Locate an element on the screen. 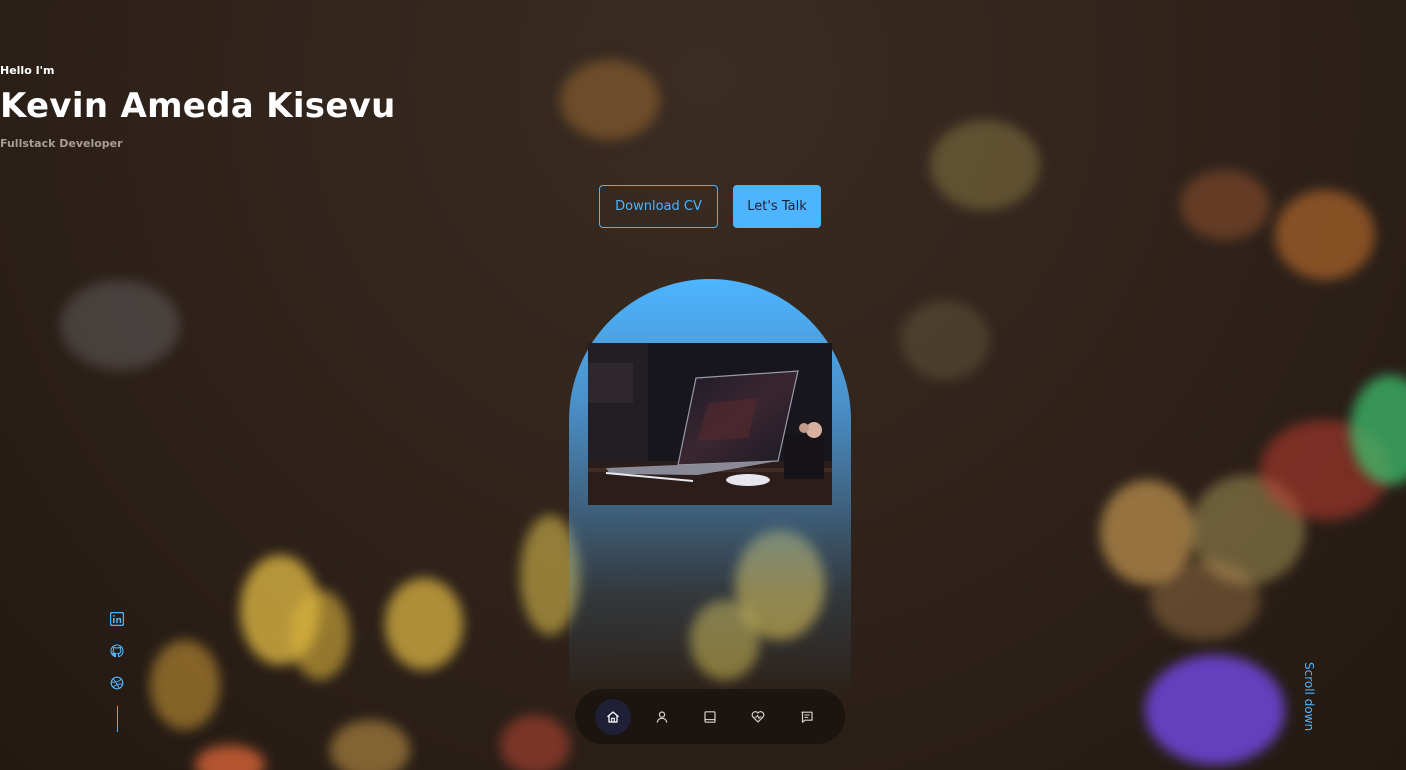 This screenshot has width=1406, height=770. scroll-down-link: Scroll down is located at coordinates (1306, 697).